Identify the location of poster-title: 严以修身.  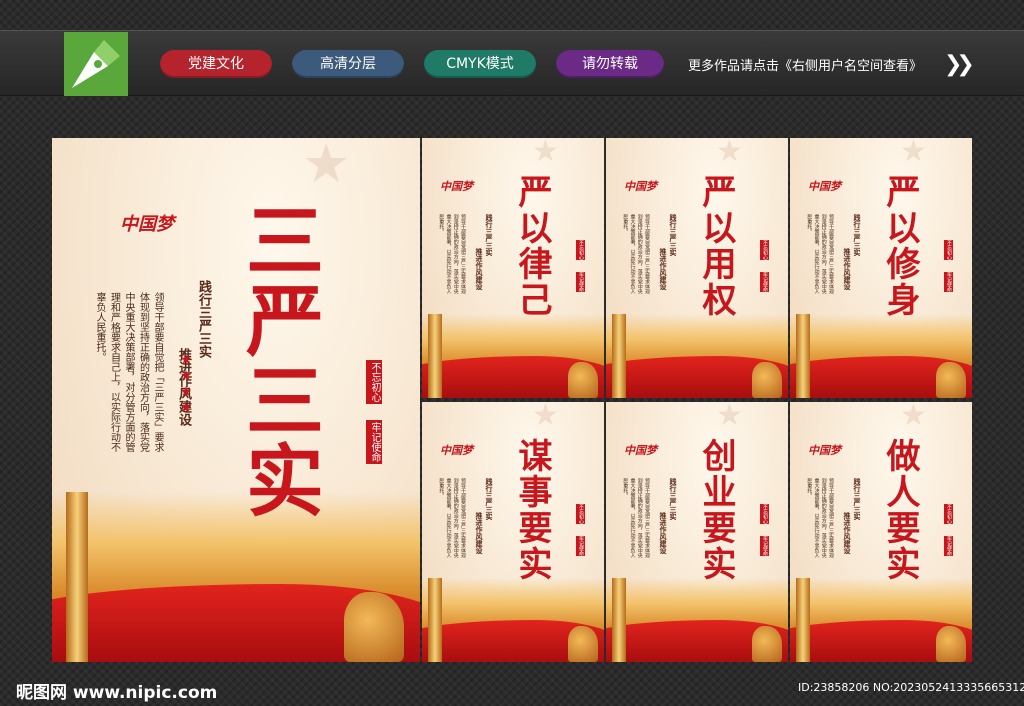
(900, 246).